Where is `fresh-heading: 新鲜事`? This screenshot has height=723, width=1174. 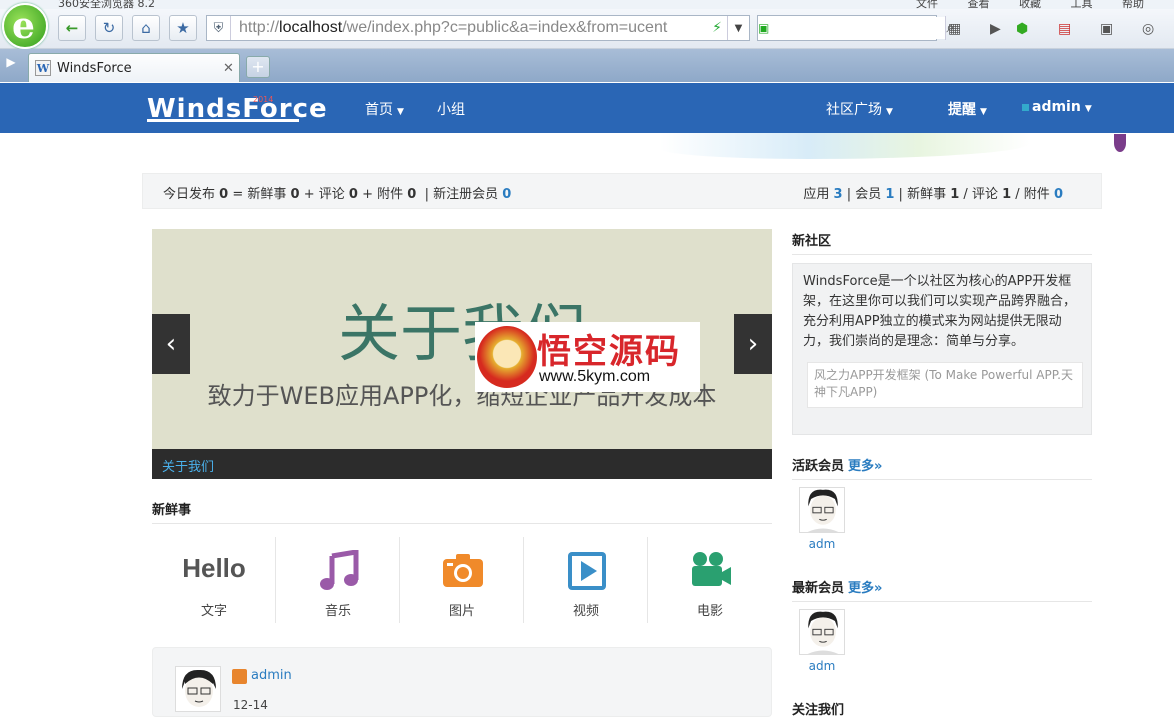
fresh-heading: 新鲜事 is located at coordinates (462, 511).